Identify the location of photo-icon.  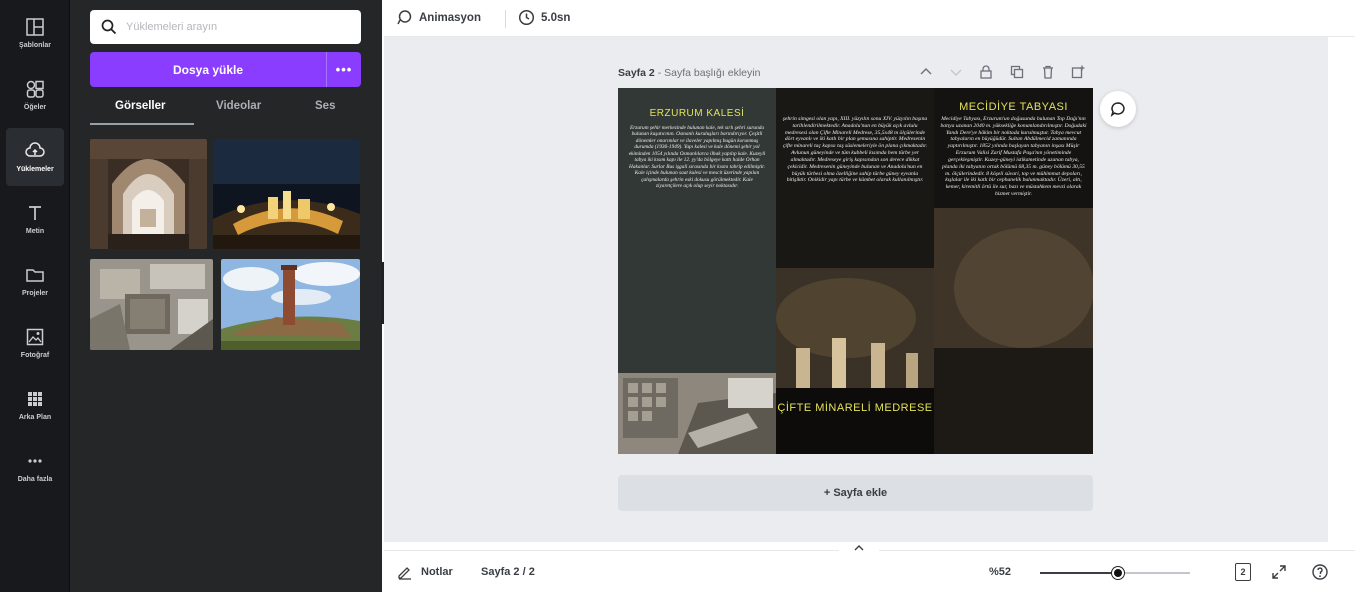
(35, 337).